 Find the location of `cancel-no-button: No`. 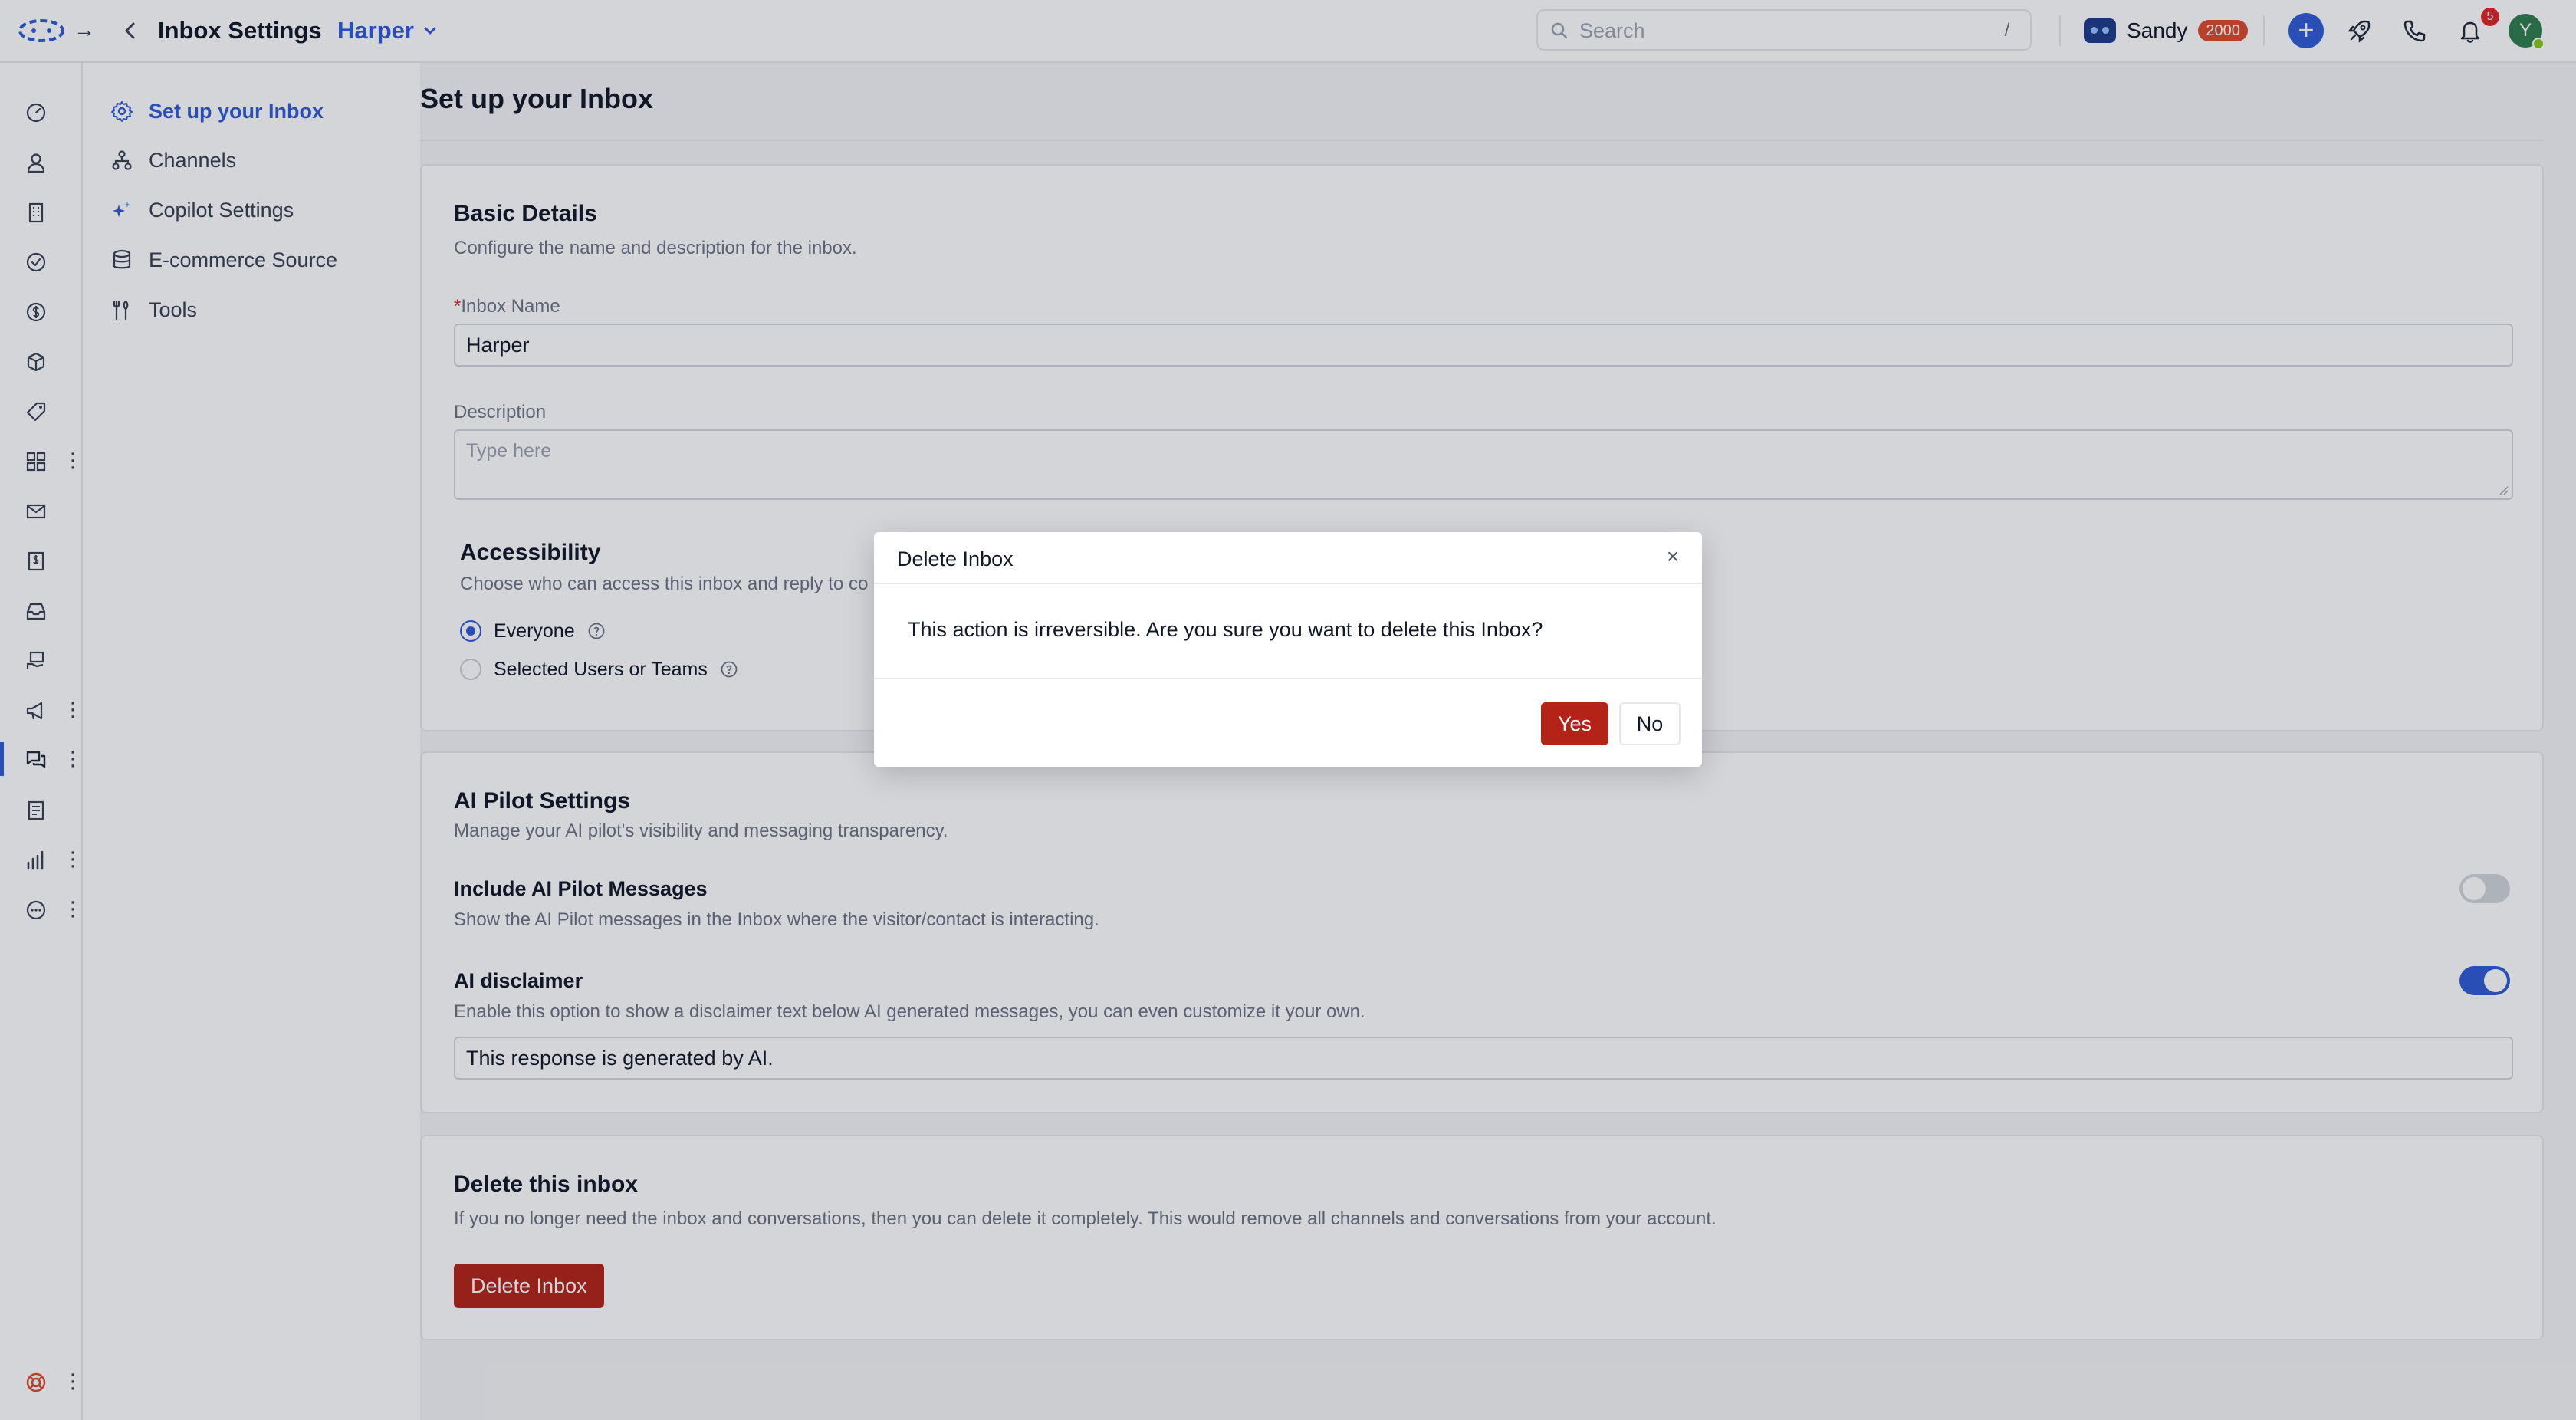

cancel-no-button: No is located at coordinates (1650, 723).